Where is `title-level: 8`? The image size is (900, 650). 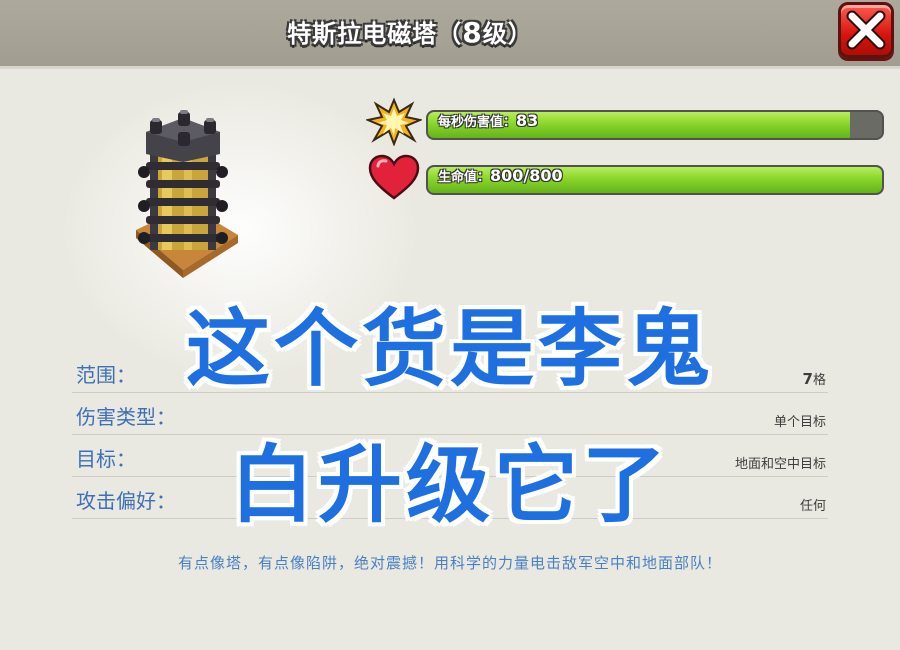
title-level: 8 is located at coordinates (472, 32).